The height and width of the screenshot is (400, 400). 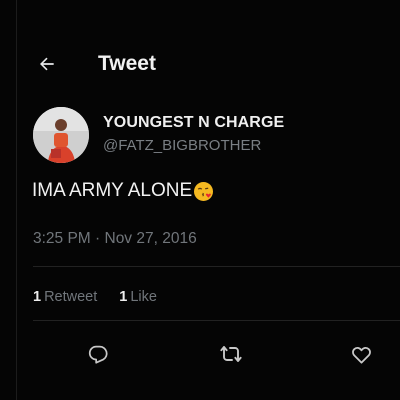 I want to click on reply-icon, so click(x=98, y=354).